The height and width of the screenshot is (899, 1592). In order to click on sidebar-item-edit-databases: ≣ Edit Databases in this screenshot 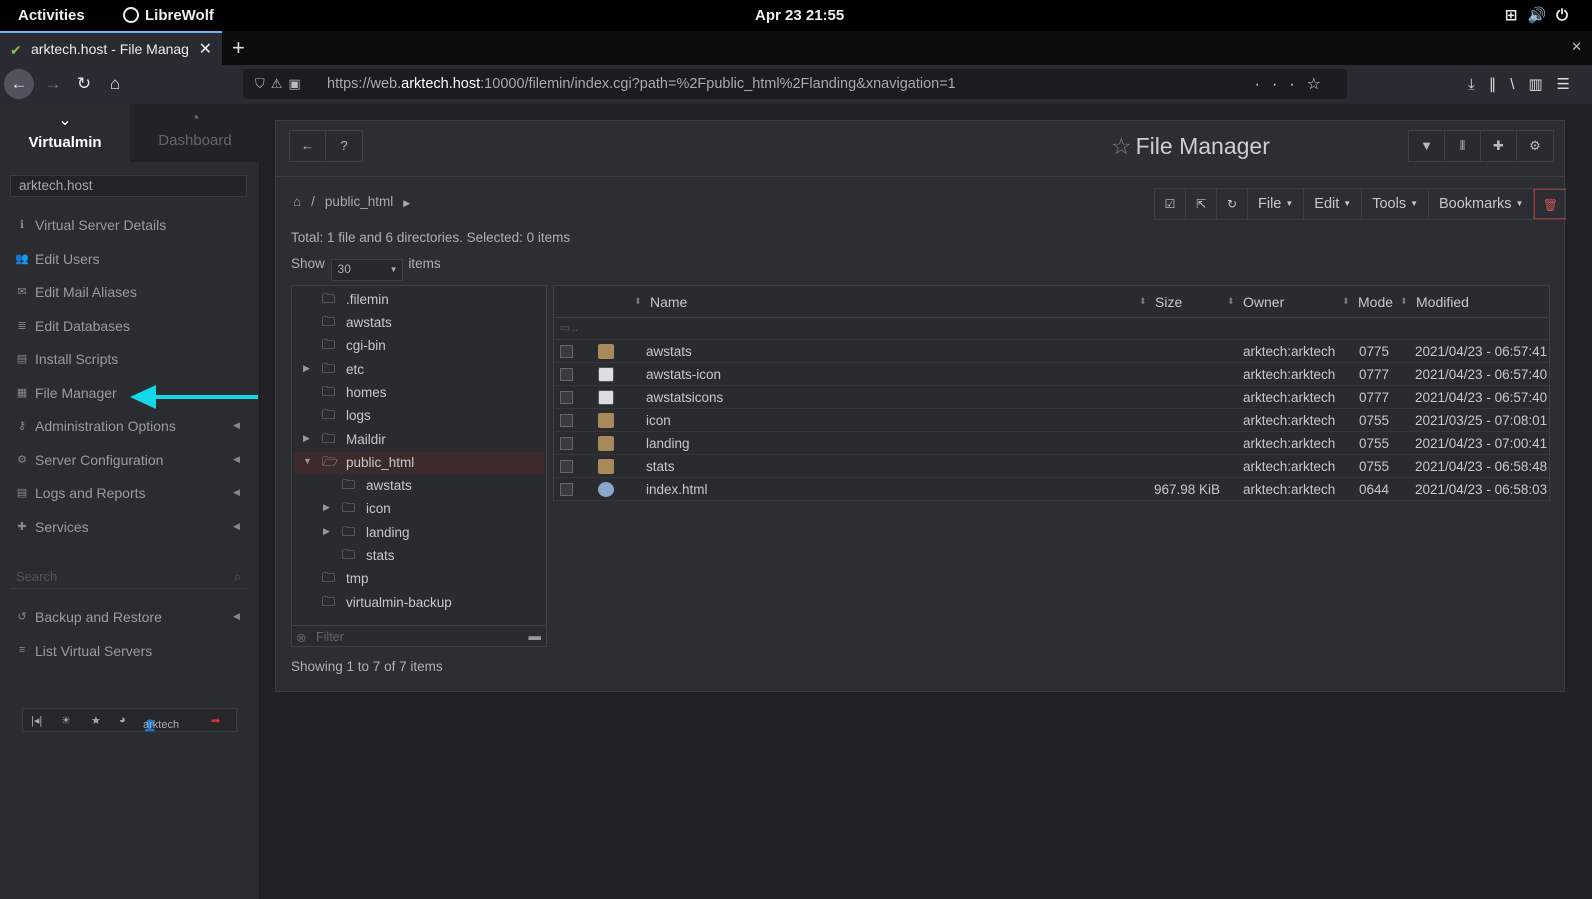, I will do `click(130, 326)`.